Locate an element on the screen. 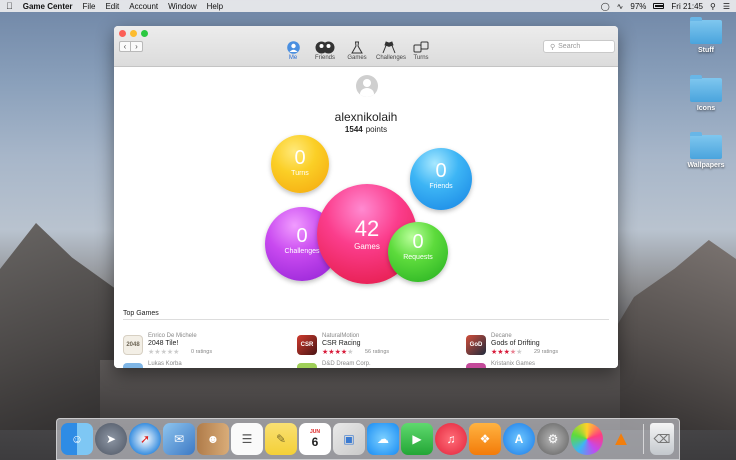 The height and width of the screenshot is (460, 736). avatar is located at coordinates (367, 86).